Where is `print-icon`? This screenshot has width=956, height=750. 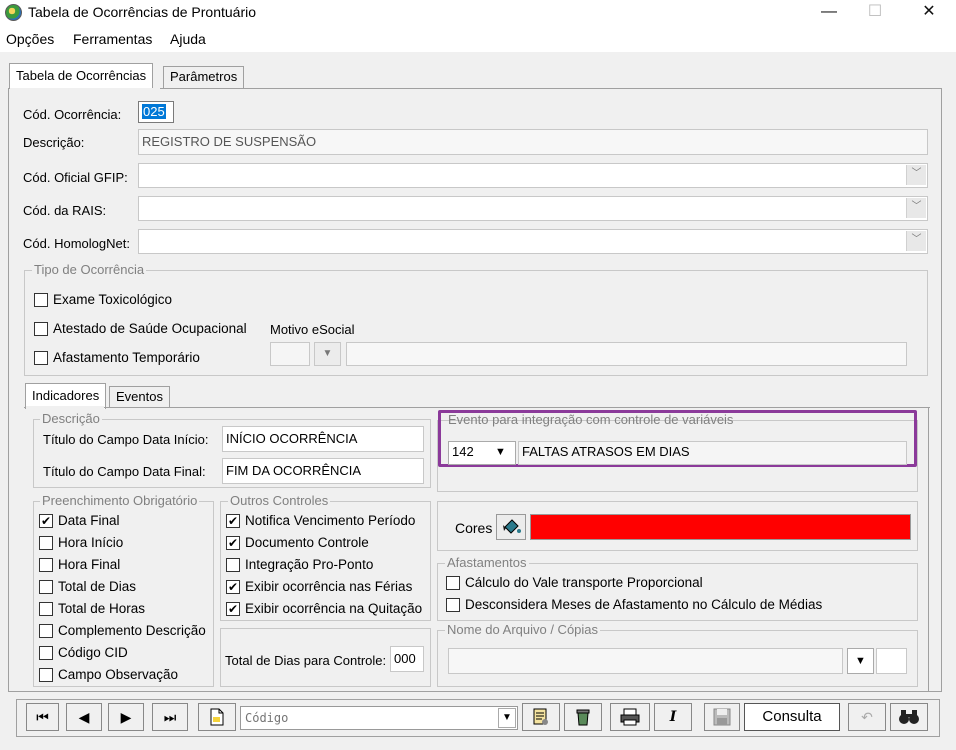
print-icon is located at coordinates (630, 717).